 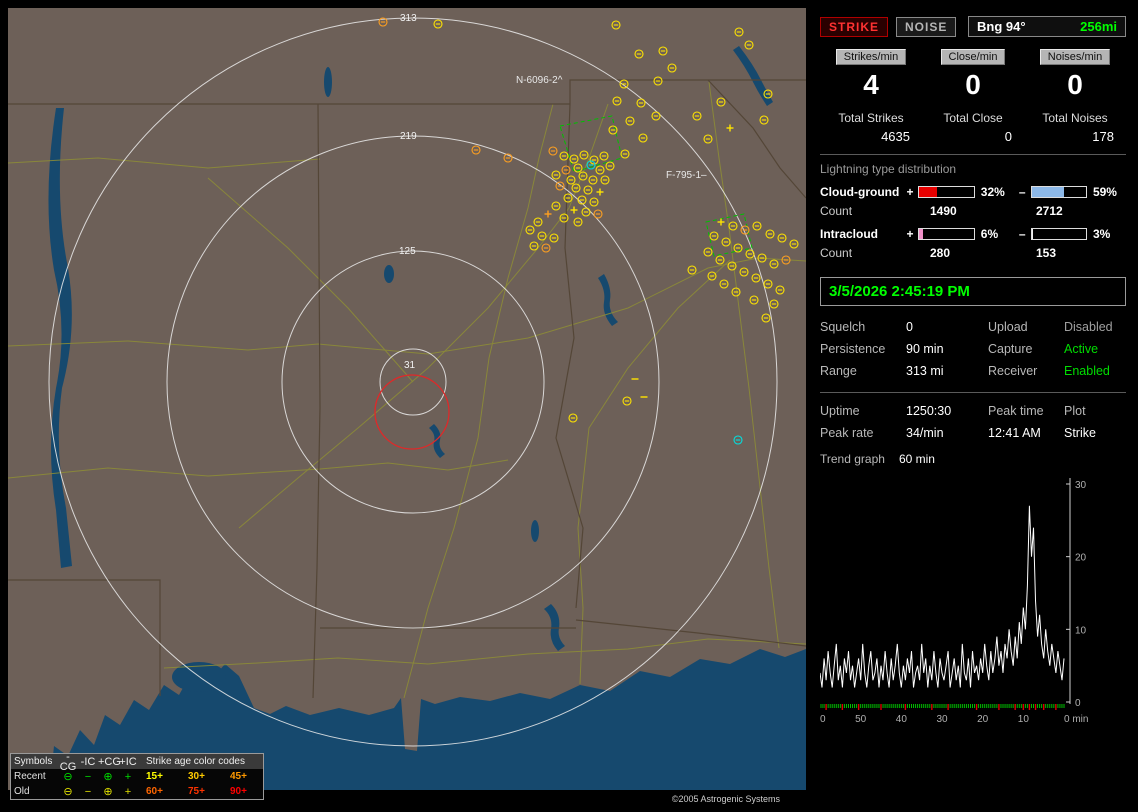 What do you see at coordinates (199, 776) in the screenshot?
I see `legend-recent-ages: 15+ 30+ 45+` at bounding box center [199, 776].